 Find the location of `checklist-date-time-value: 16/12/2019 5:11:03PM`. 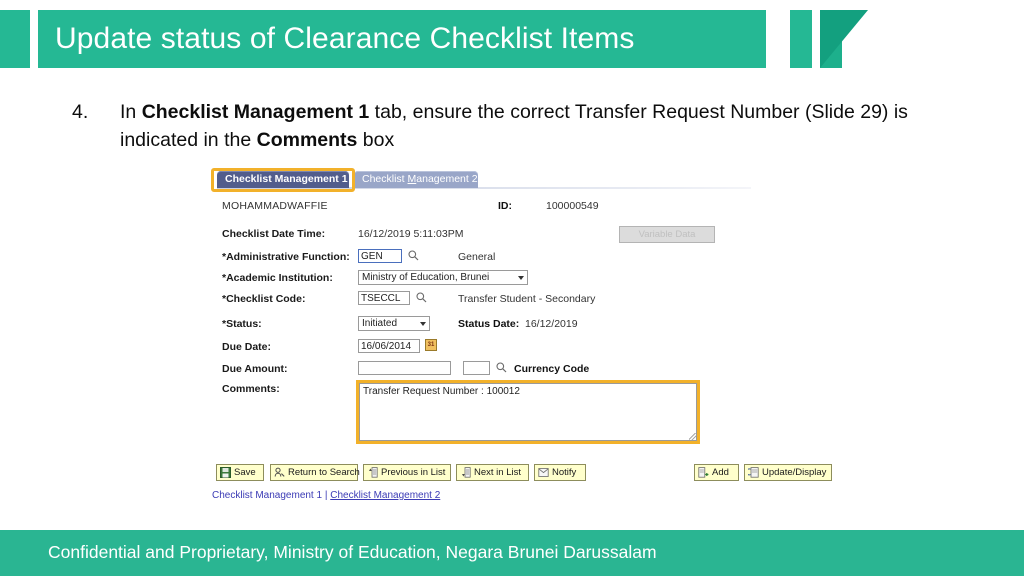

checklist-date-time-value: 16/12/2019 5:11:03PM is located at coordinates (411, 234).